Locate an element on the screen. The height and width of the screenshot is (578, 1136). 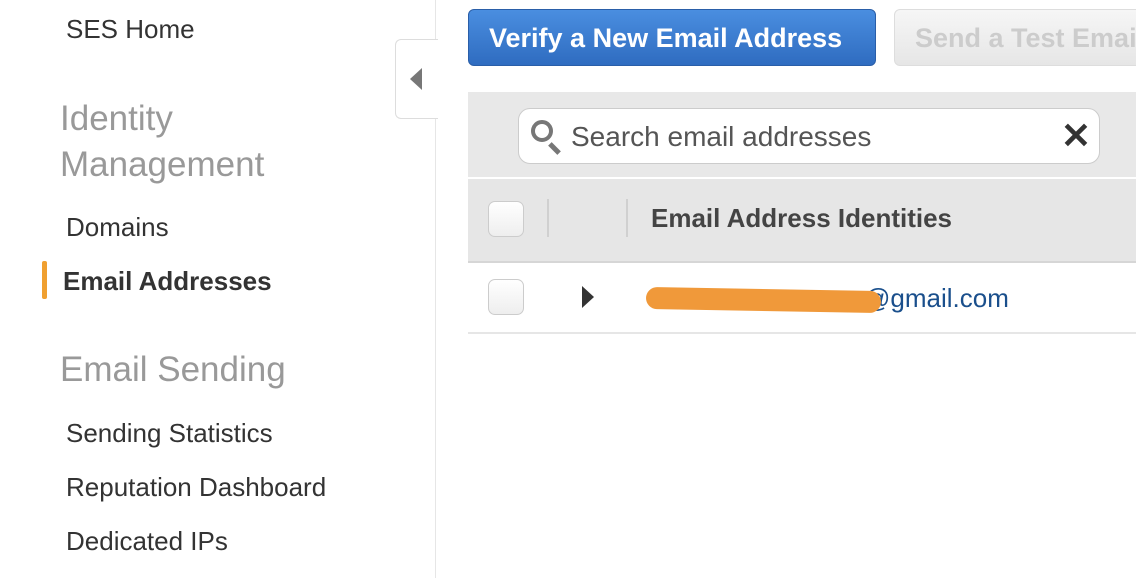
close-icon: ✕ is located at coordinates (1076, 136).